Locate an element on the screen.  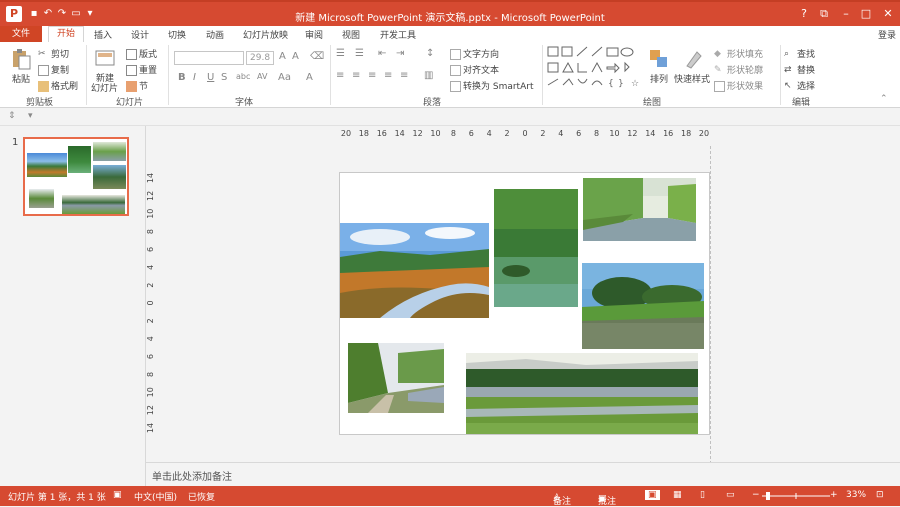
distribute-icon: ≡ is located at coordinates (404, 75).